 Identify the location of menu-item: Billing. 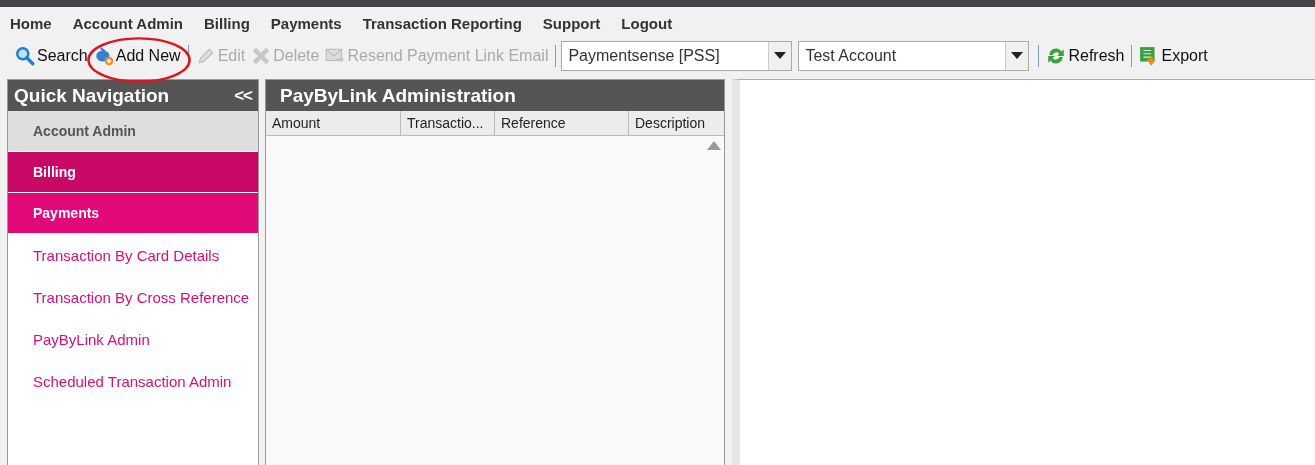
(226, 23).